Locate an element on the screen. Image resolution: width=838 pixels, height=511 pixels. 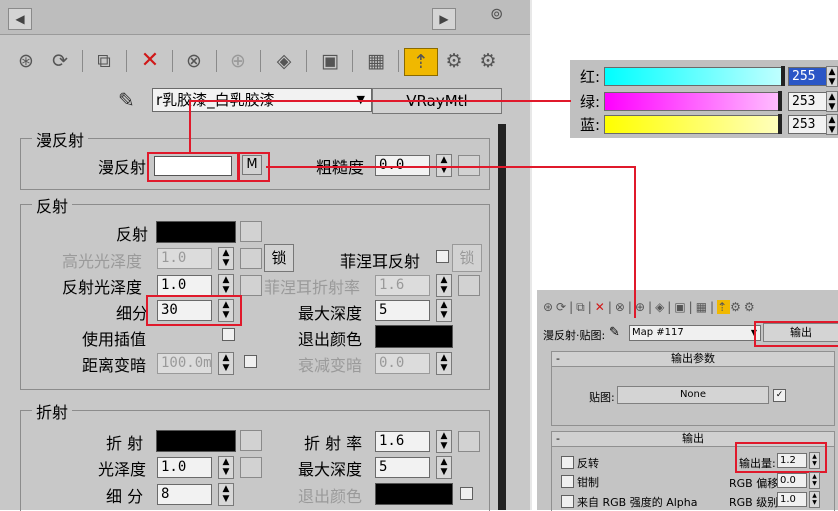
map-name-text: Map #117 is located at coordinates (658, 332).